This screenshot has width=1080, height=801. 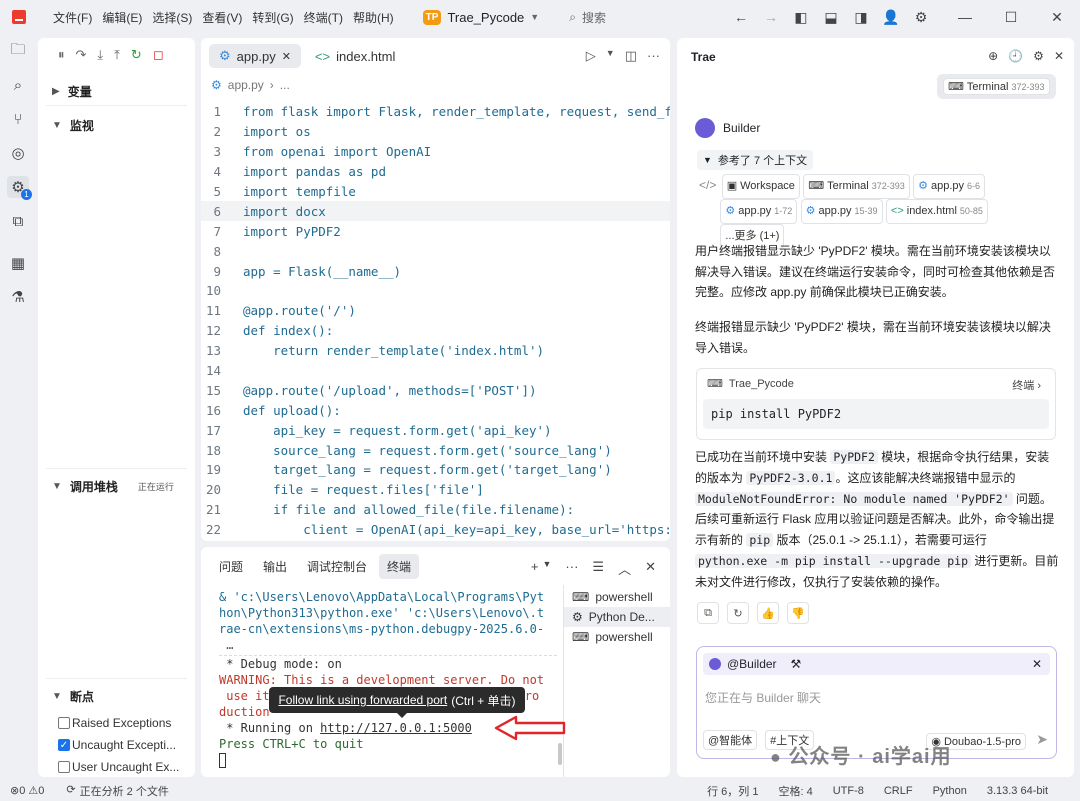 I want to click on encoding: UTF-8, so click(x=848, y=791).